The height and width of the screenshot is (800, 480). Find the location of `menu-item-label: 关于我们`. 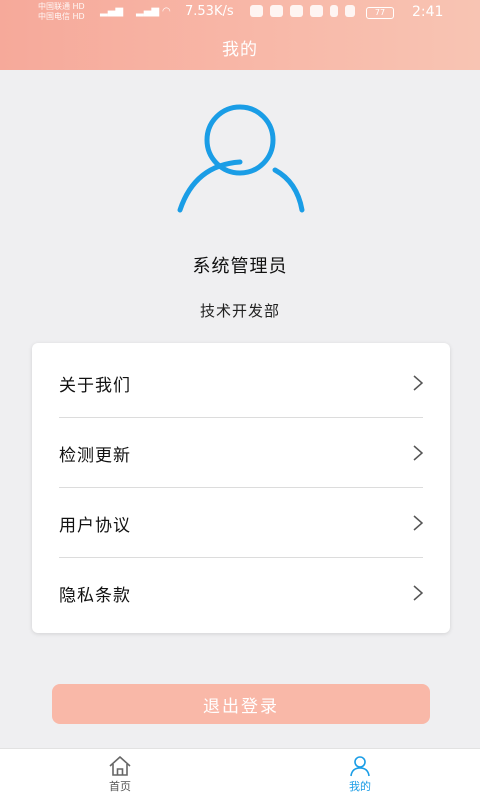

menu-item-label: 关于我们 is located at coordinates (95, 385).